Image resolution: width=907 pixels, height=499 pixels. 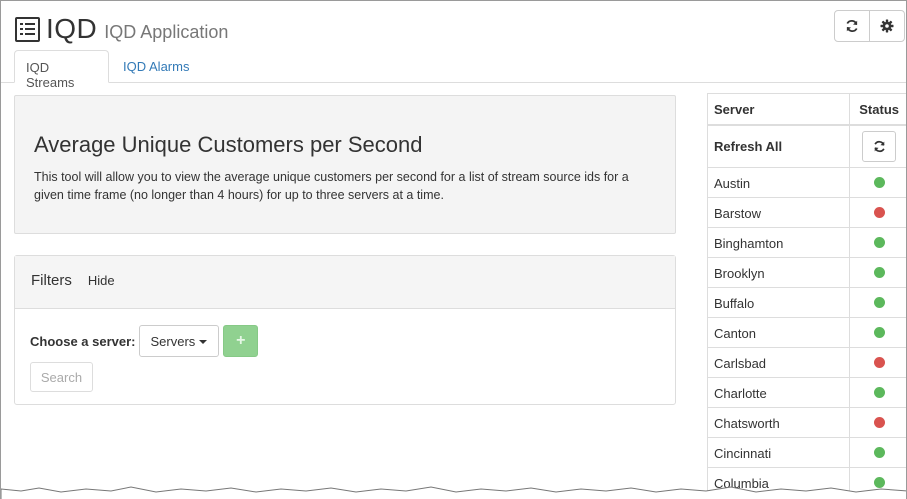 What do you see at coordinates (779, 242) in the screenshot?
I see `server-name: Binghamton` at bounding box center [779, 242].